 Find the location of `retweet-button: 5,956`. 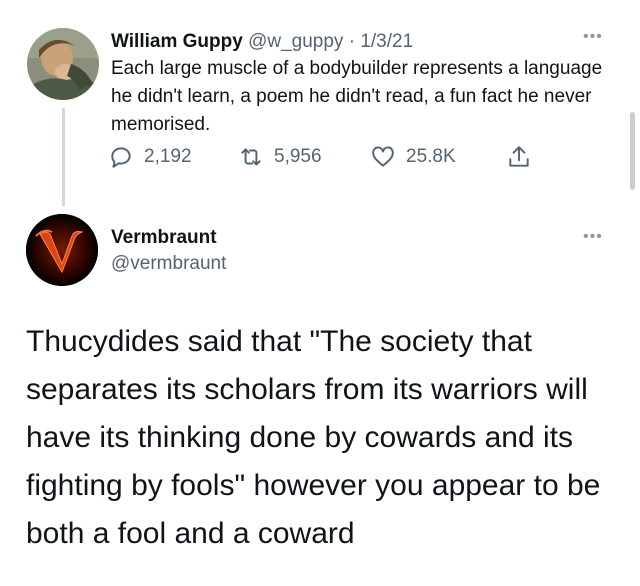

retweet-button: 5,956 is located at coordinates (280, 157).